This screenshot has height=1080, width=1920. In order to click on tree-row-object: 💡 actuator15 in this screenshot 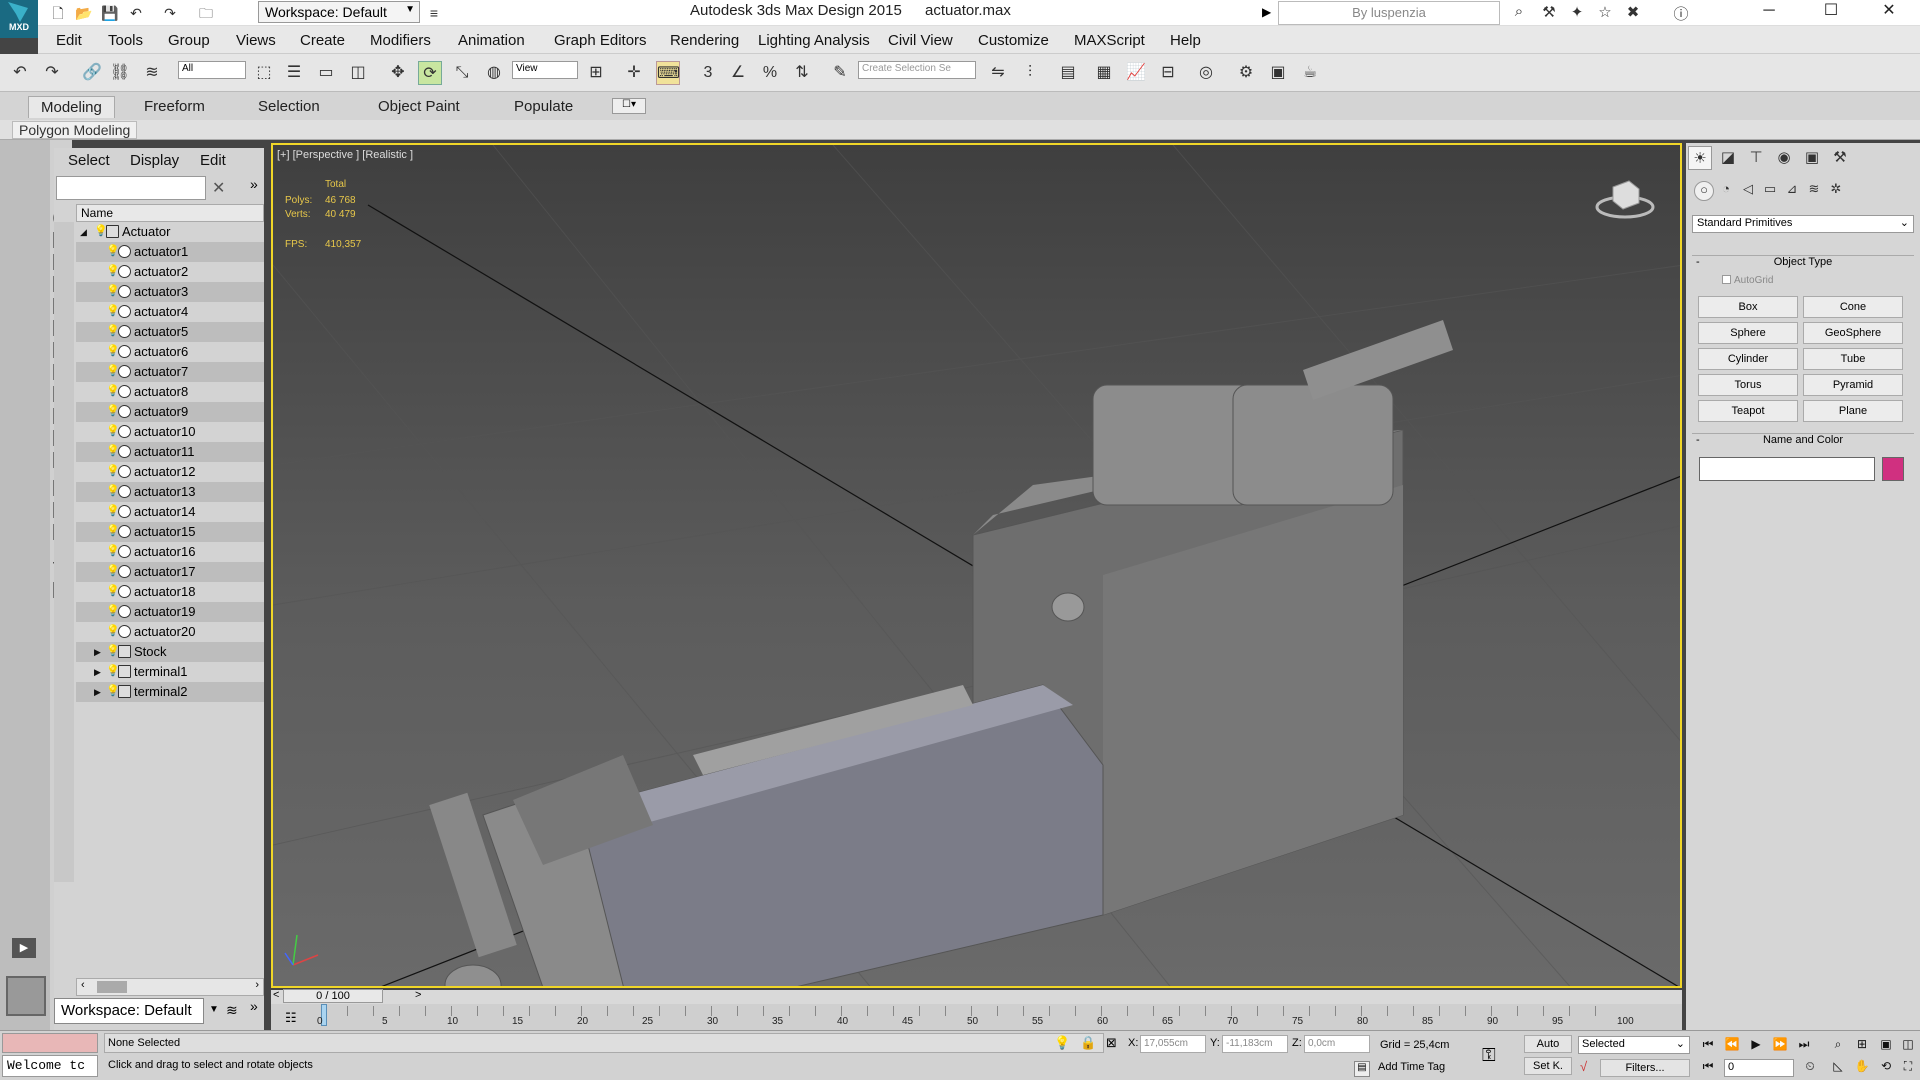, I will do `click(170, 532)`.